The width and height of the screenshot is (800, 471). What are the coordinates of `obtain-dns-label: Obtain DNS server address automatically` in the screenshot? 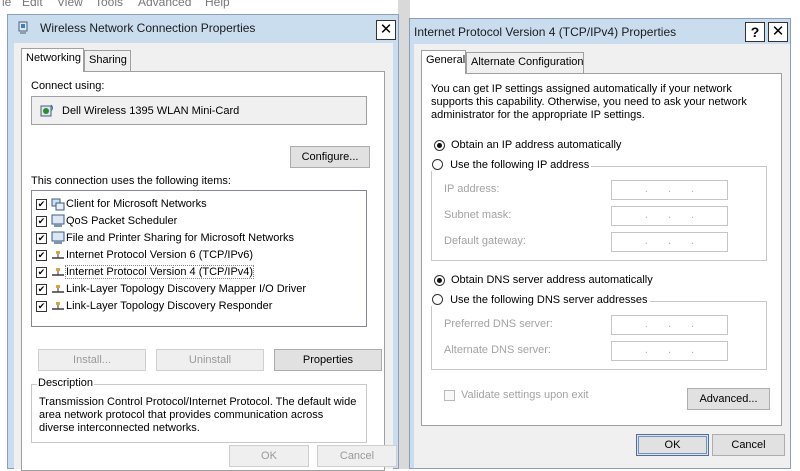 It's located at (552, 280).